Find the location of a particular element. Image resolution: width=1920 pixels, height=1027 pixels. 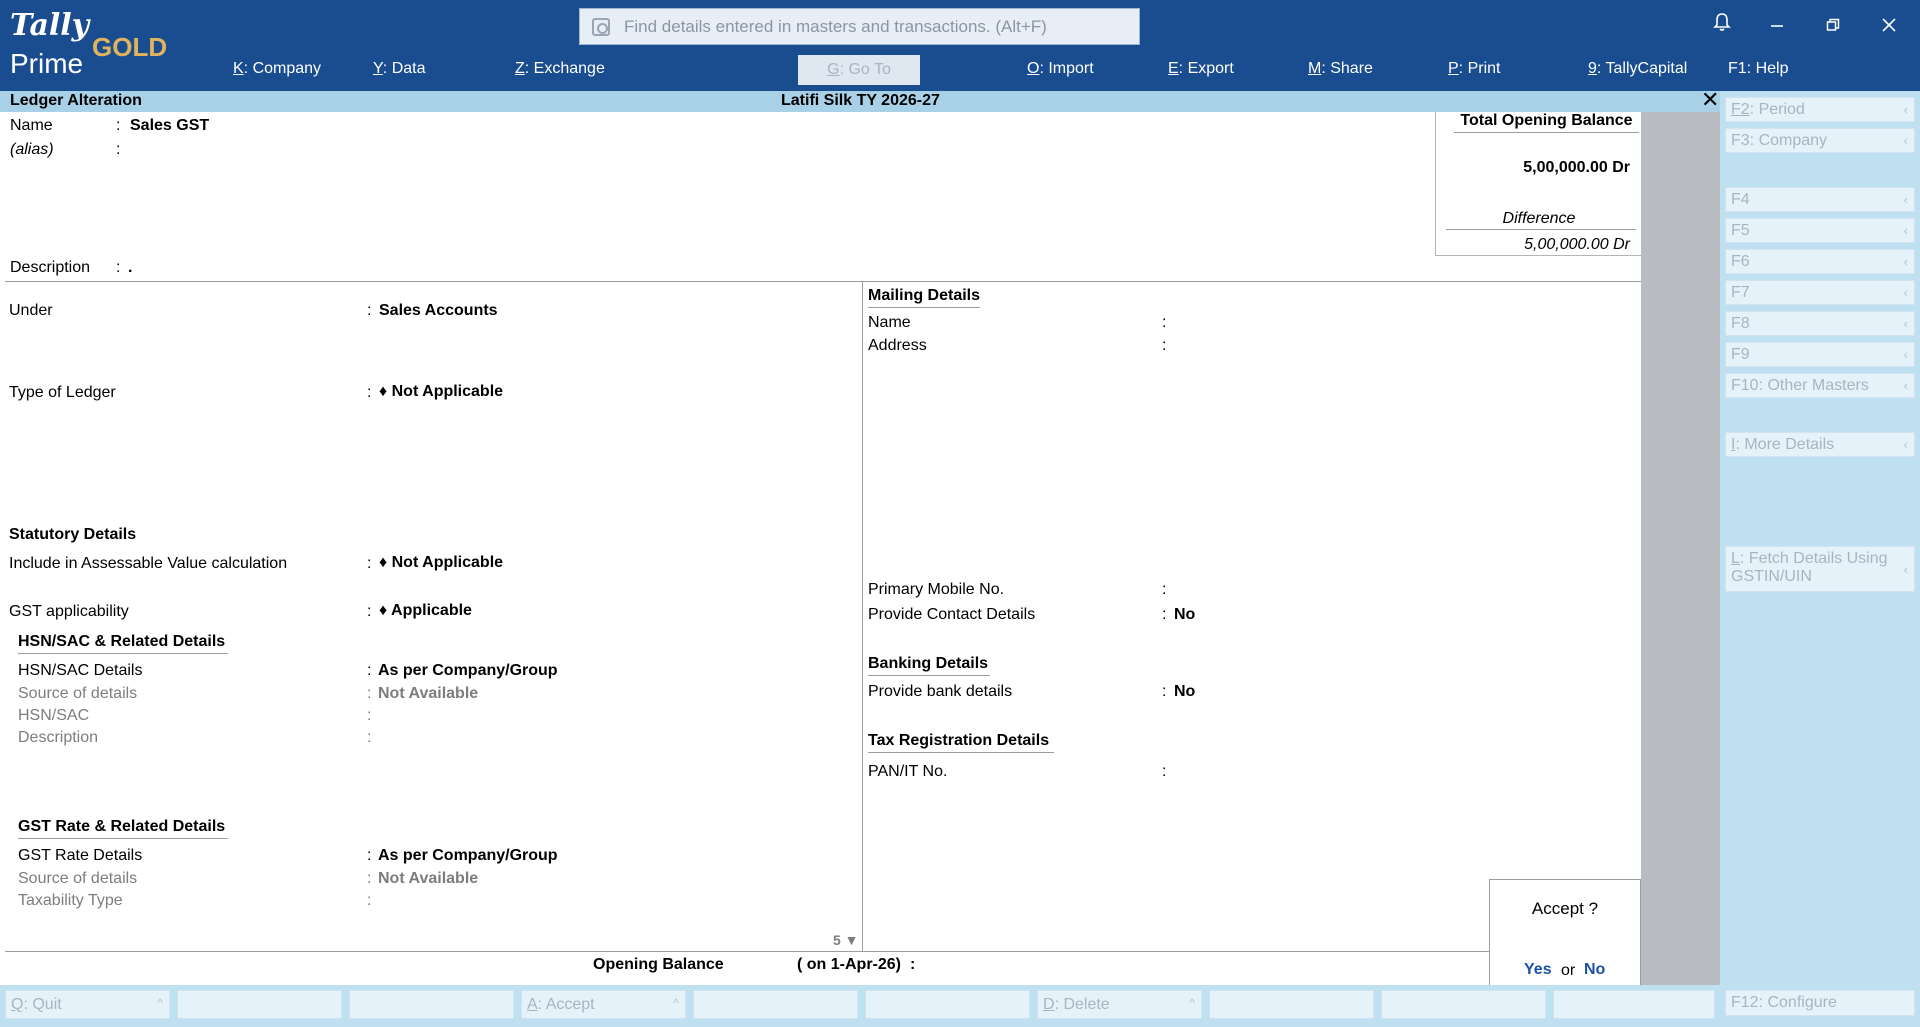

bottom-divider is located at coordinates (747, 951).